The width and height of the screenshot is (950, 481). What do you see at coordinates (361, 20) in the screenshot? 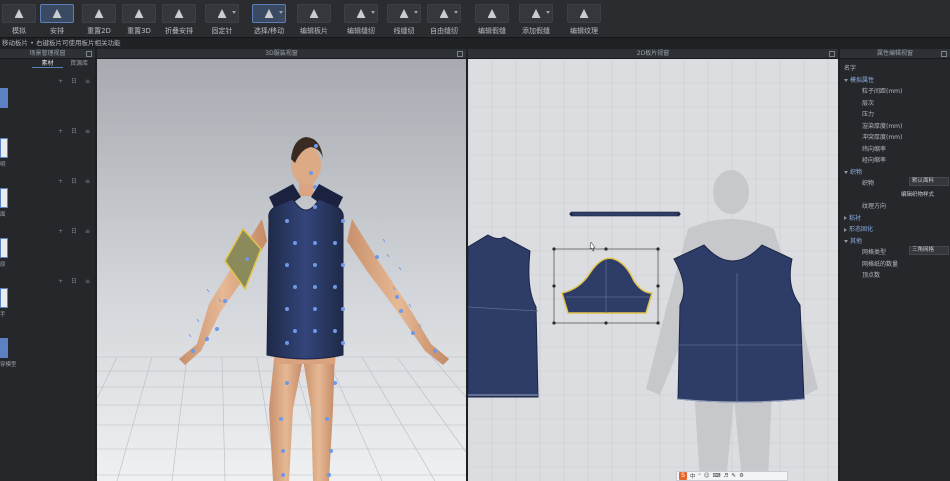
I see `toolbar-button-8: 编辑缝纫` at bounding box center [361, 20].